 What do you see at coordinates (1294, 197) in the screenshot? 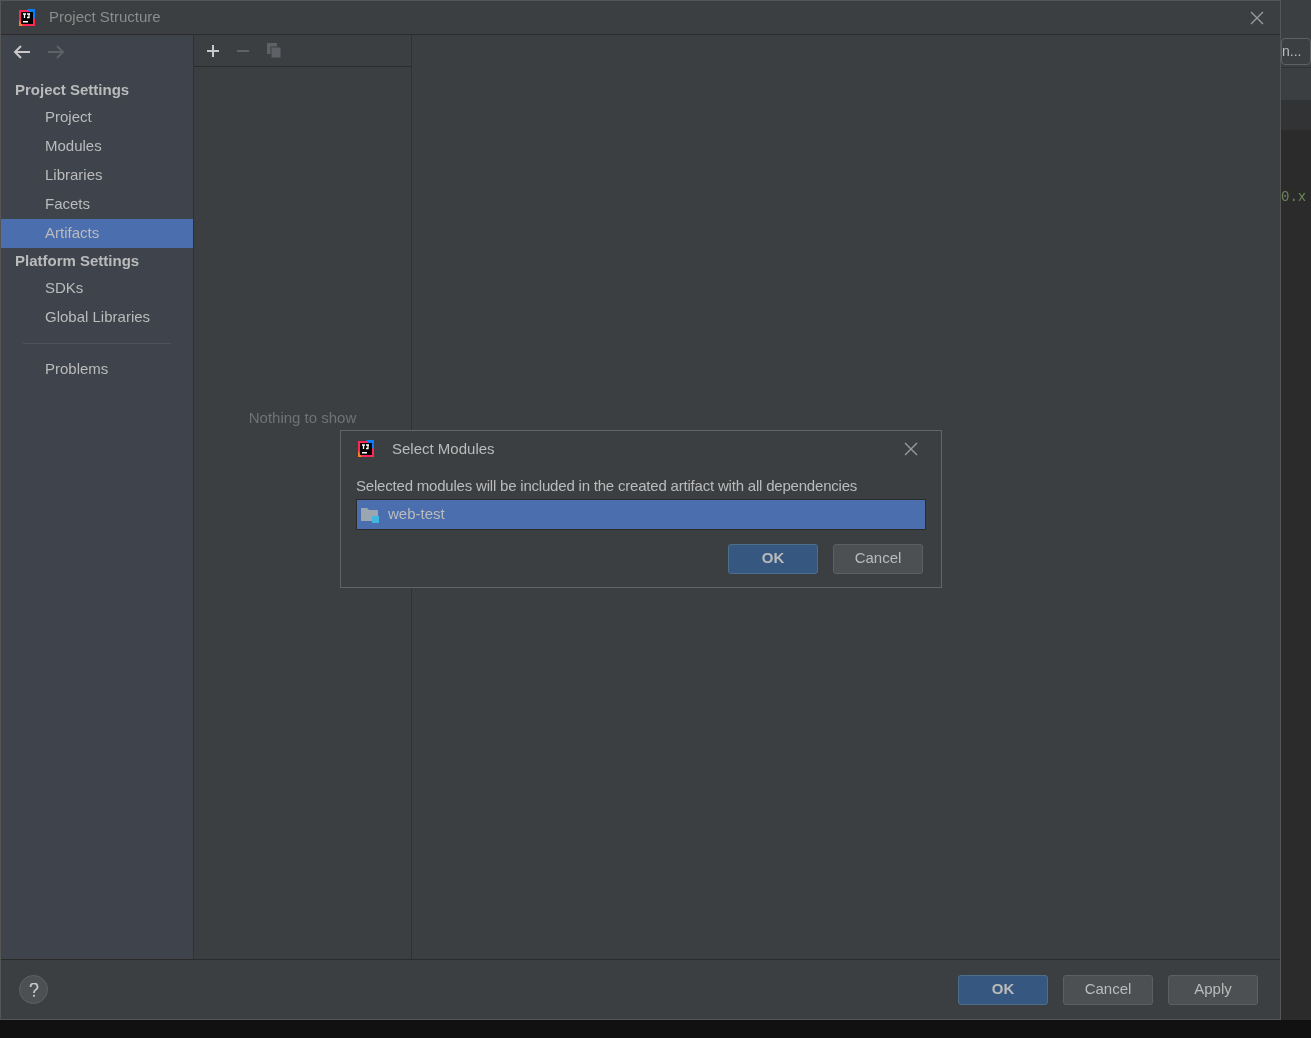
I see `code-text: 0.x` at bounding box center [1294, 197].